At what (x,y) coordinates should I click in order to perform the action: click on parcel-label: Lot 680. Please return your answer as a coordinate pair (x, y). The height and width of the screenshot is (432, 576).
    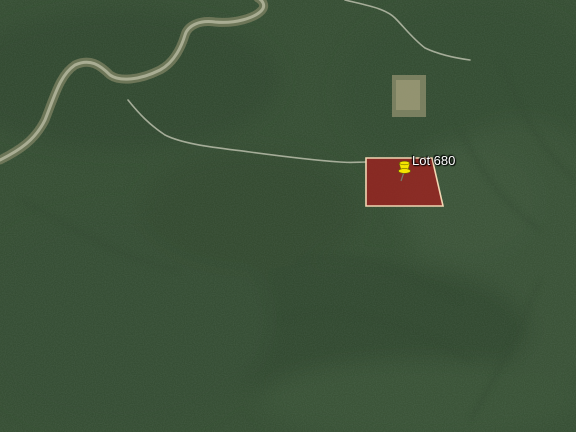
    Looking at the image, I should click on (433, 160).